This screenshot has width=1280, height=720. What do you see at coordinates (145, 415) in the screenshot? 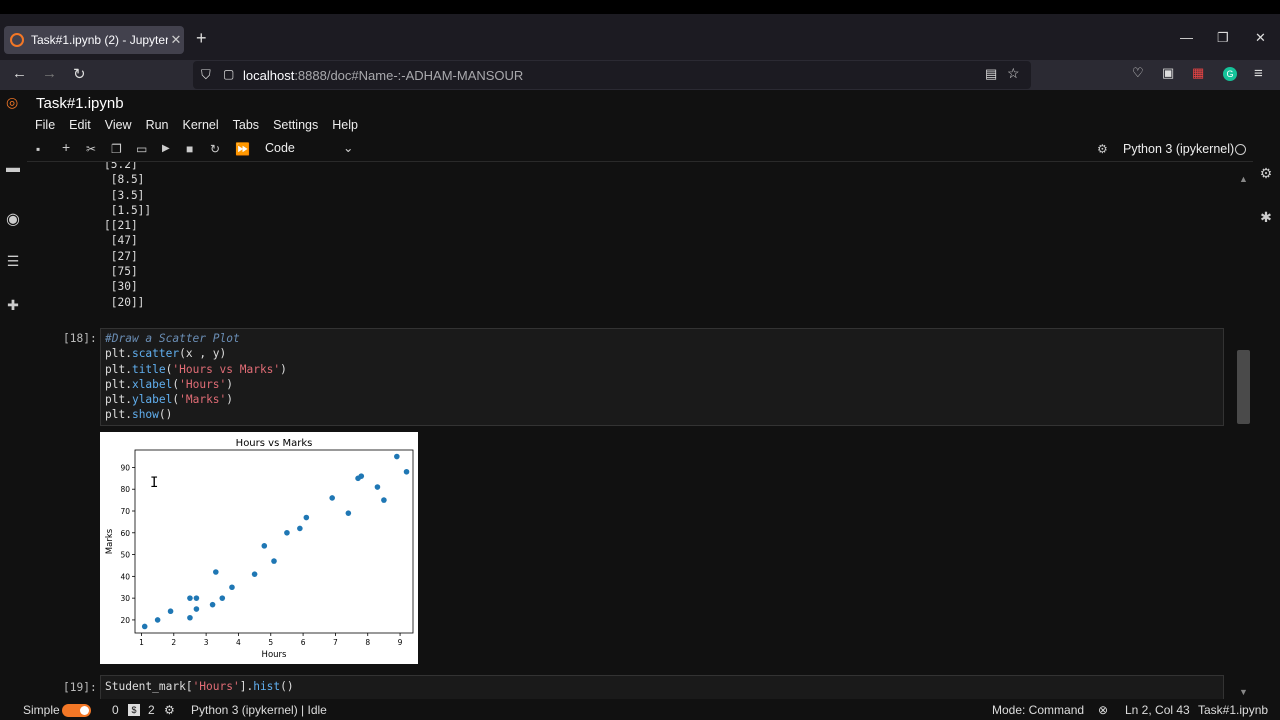
I see `code-token: show` at bounding box center [145, 415].